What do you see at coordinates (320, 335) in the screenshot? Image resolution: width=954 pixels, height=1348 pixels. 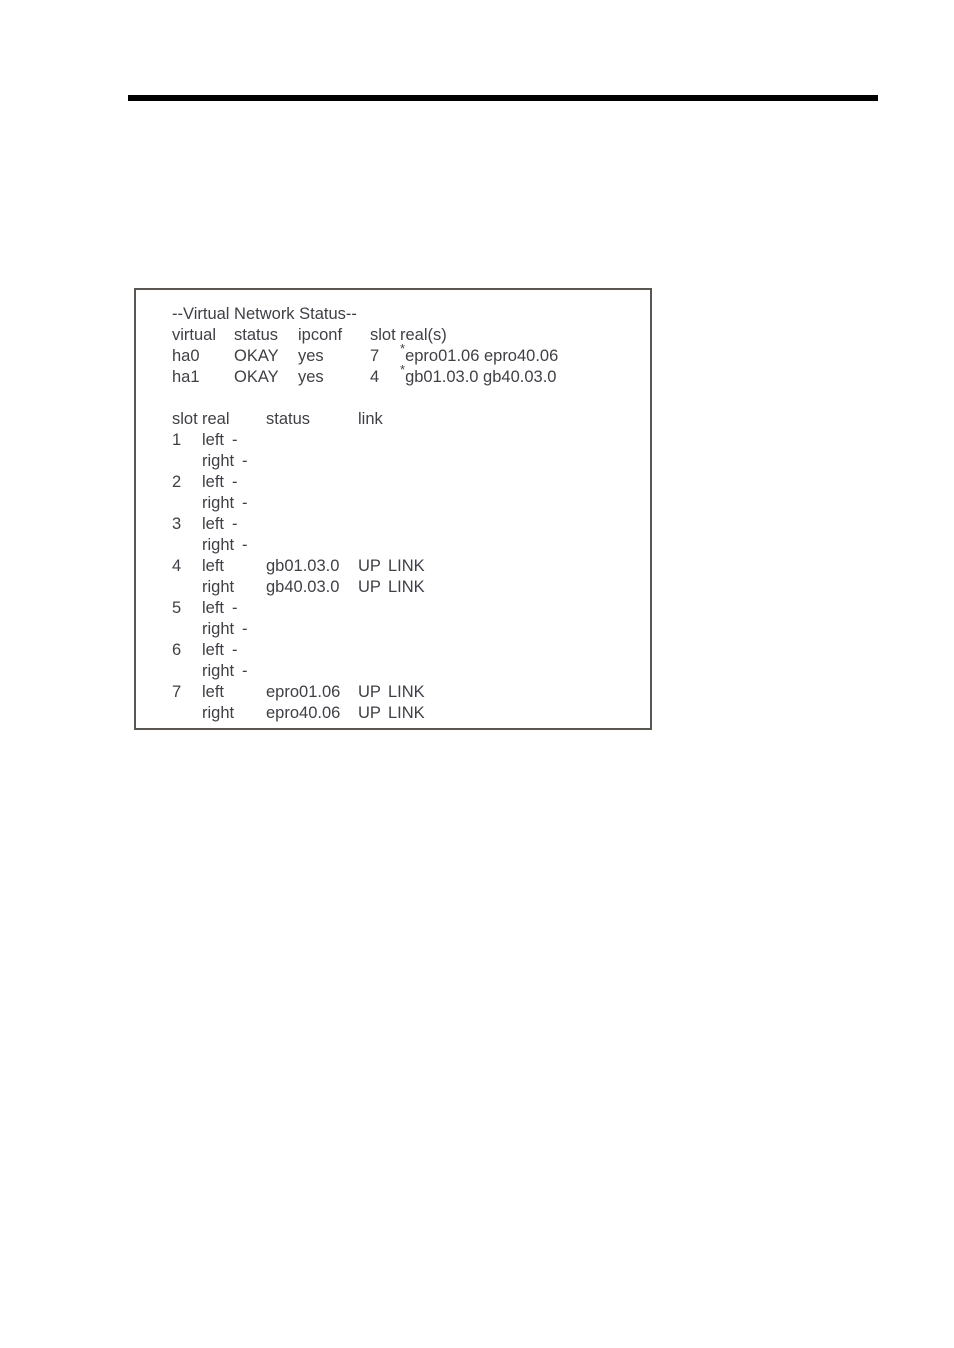 I see `summary-header-ipconf: ipconf` at bounding box center [320, 335].